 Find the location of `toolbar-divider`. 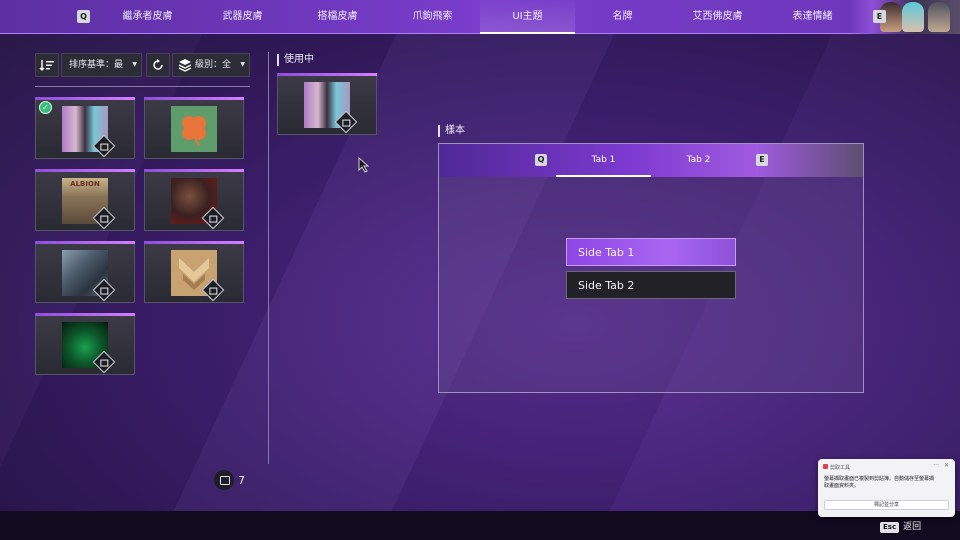

toolbar-divider is located at coordinates (142, 86).